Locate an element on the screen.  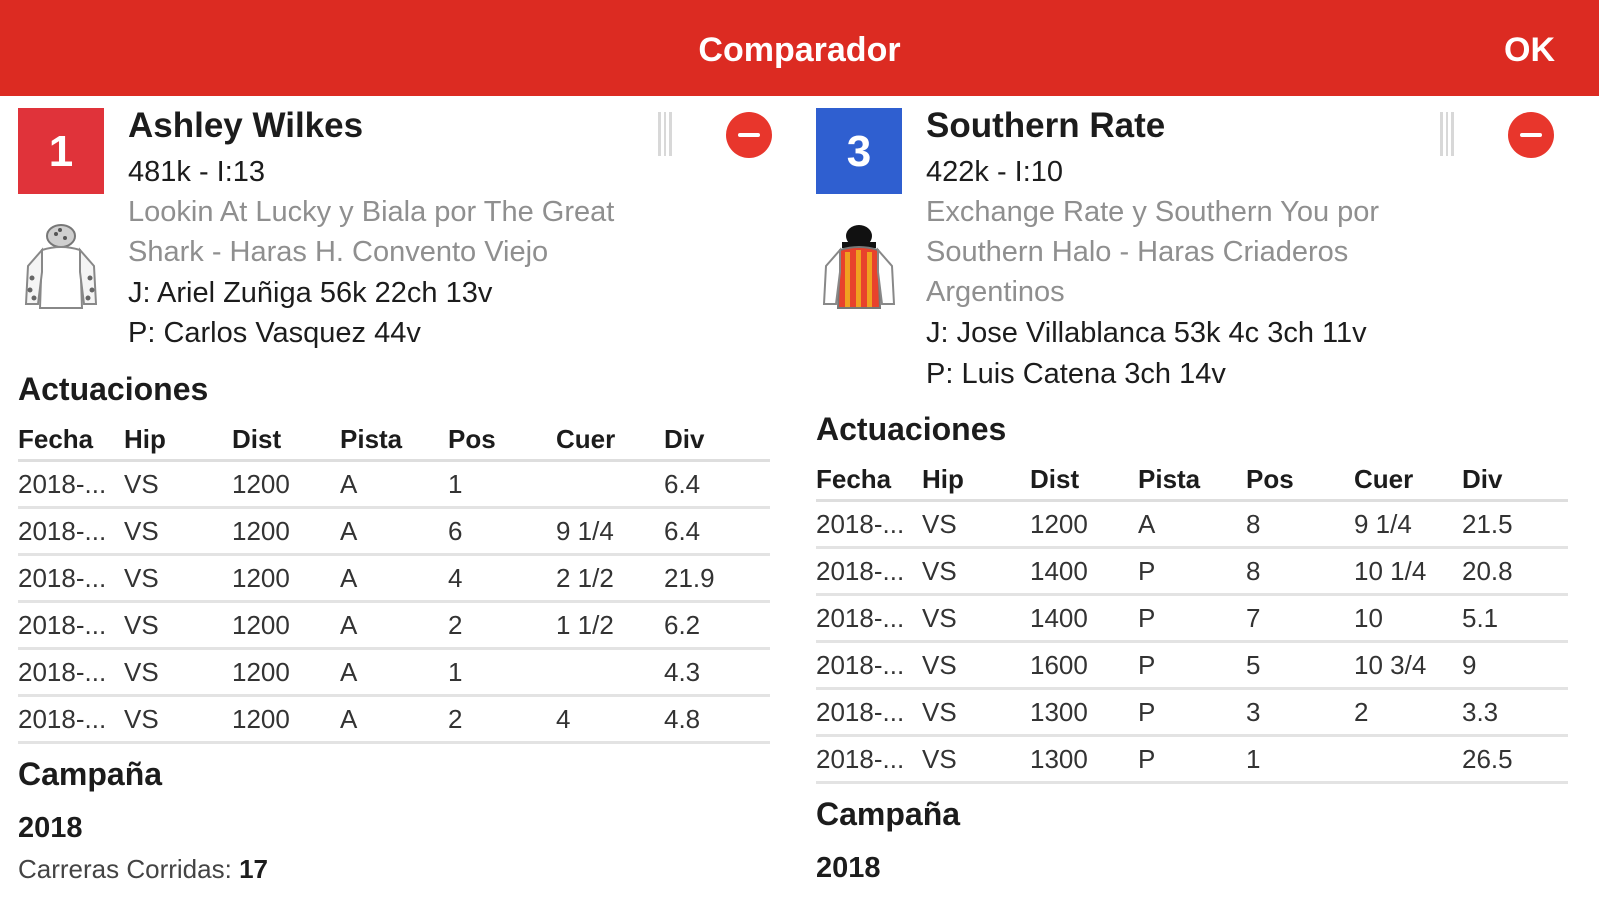
ok-button: OK is located at coordinates (1529, 50).